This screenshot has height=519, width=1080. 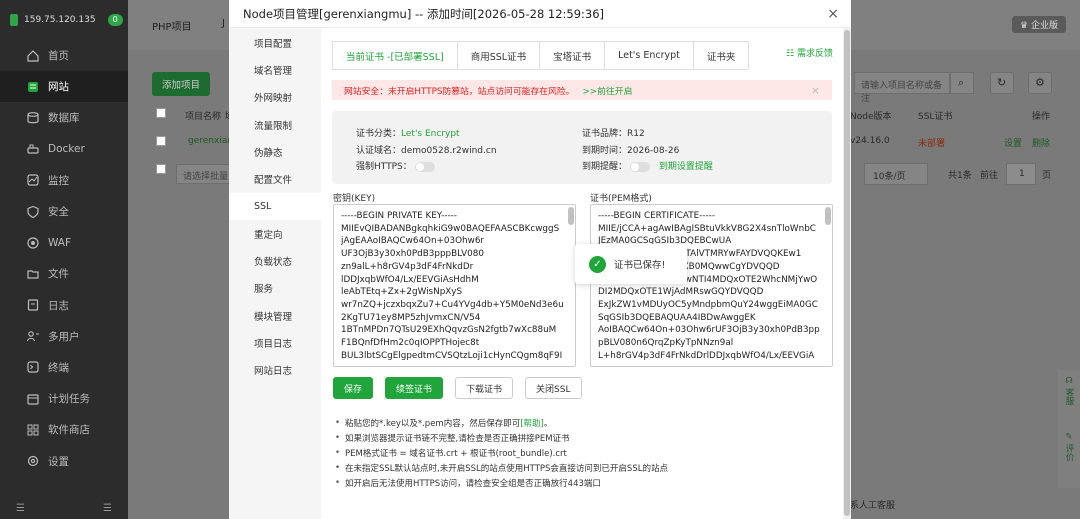 What do you see at coordinates (407, 266) in the screenshot?
I see `code-line: zn9alL+h8rGV4p3dF4FrNkdDr` at bounding box center [407, 266].